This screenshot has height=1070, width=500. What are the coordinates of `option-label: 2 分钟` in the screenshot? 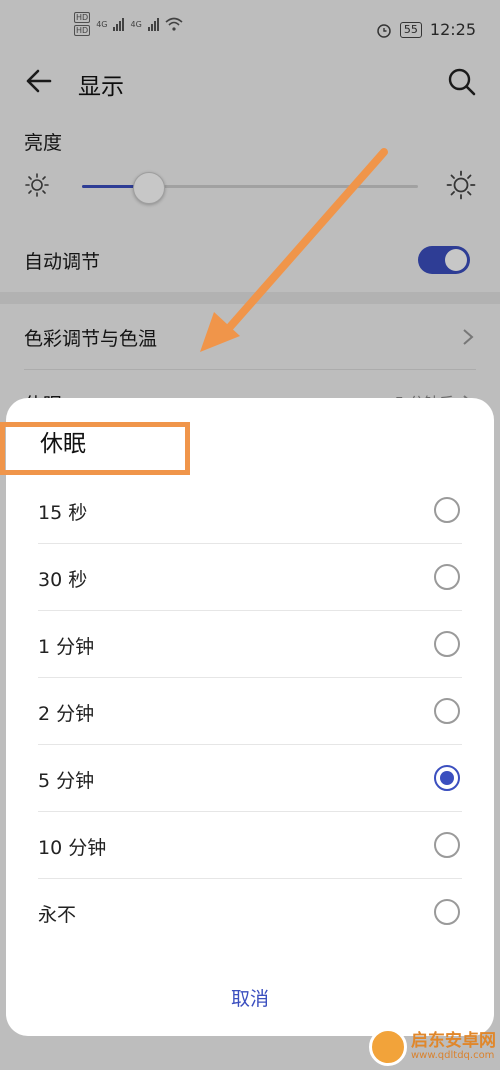 It's located at (66, 714).